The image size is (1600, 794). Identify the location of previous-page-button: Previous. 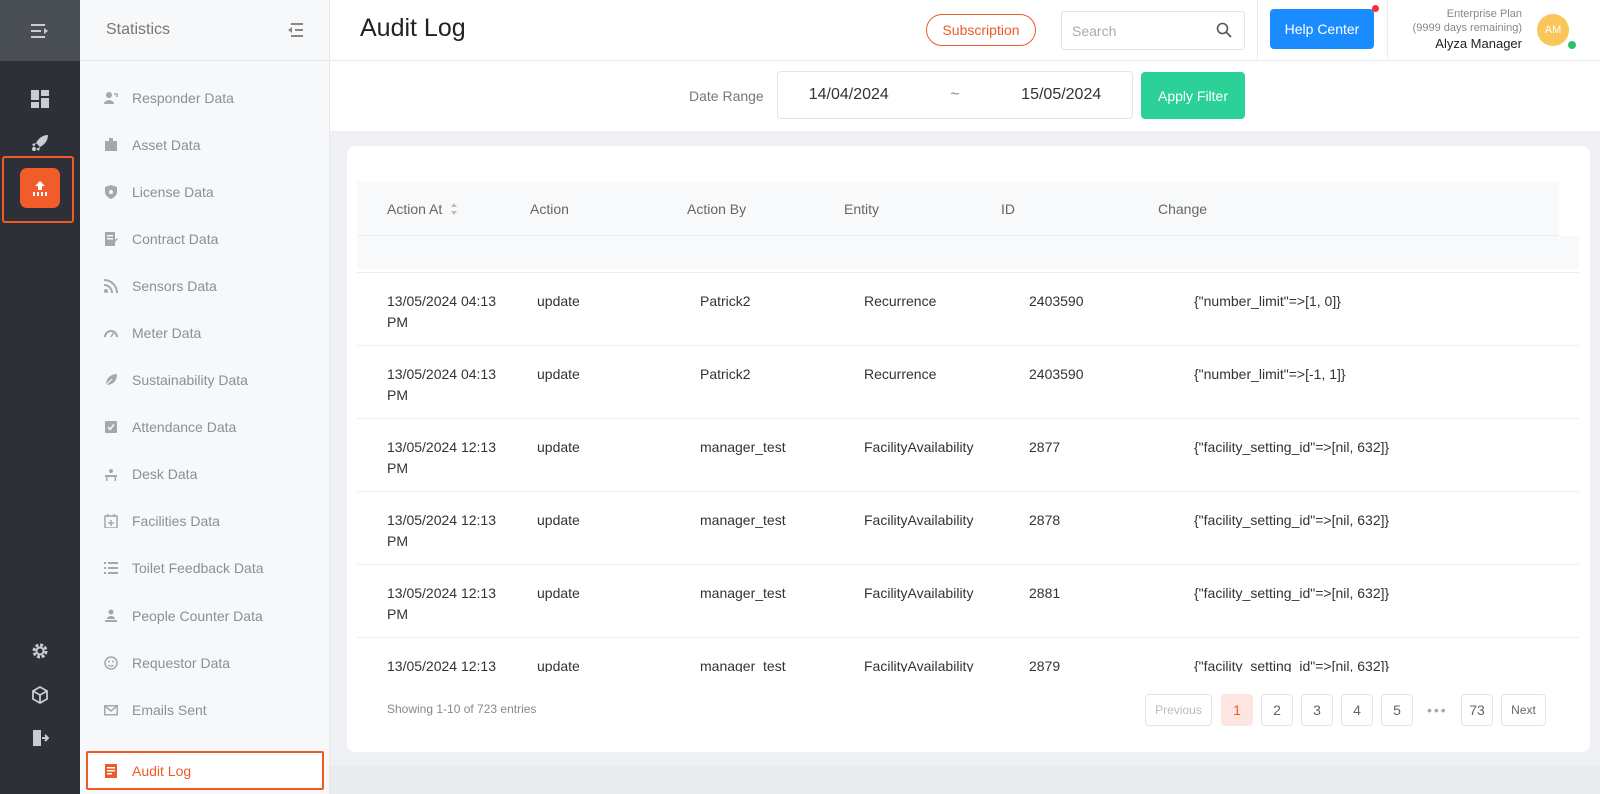
(1178, 710).